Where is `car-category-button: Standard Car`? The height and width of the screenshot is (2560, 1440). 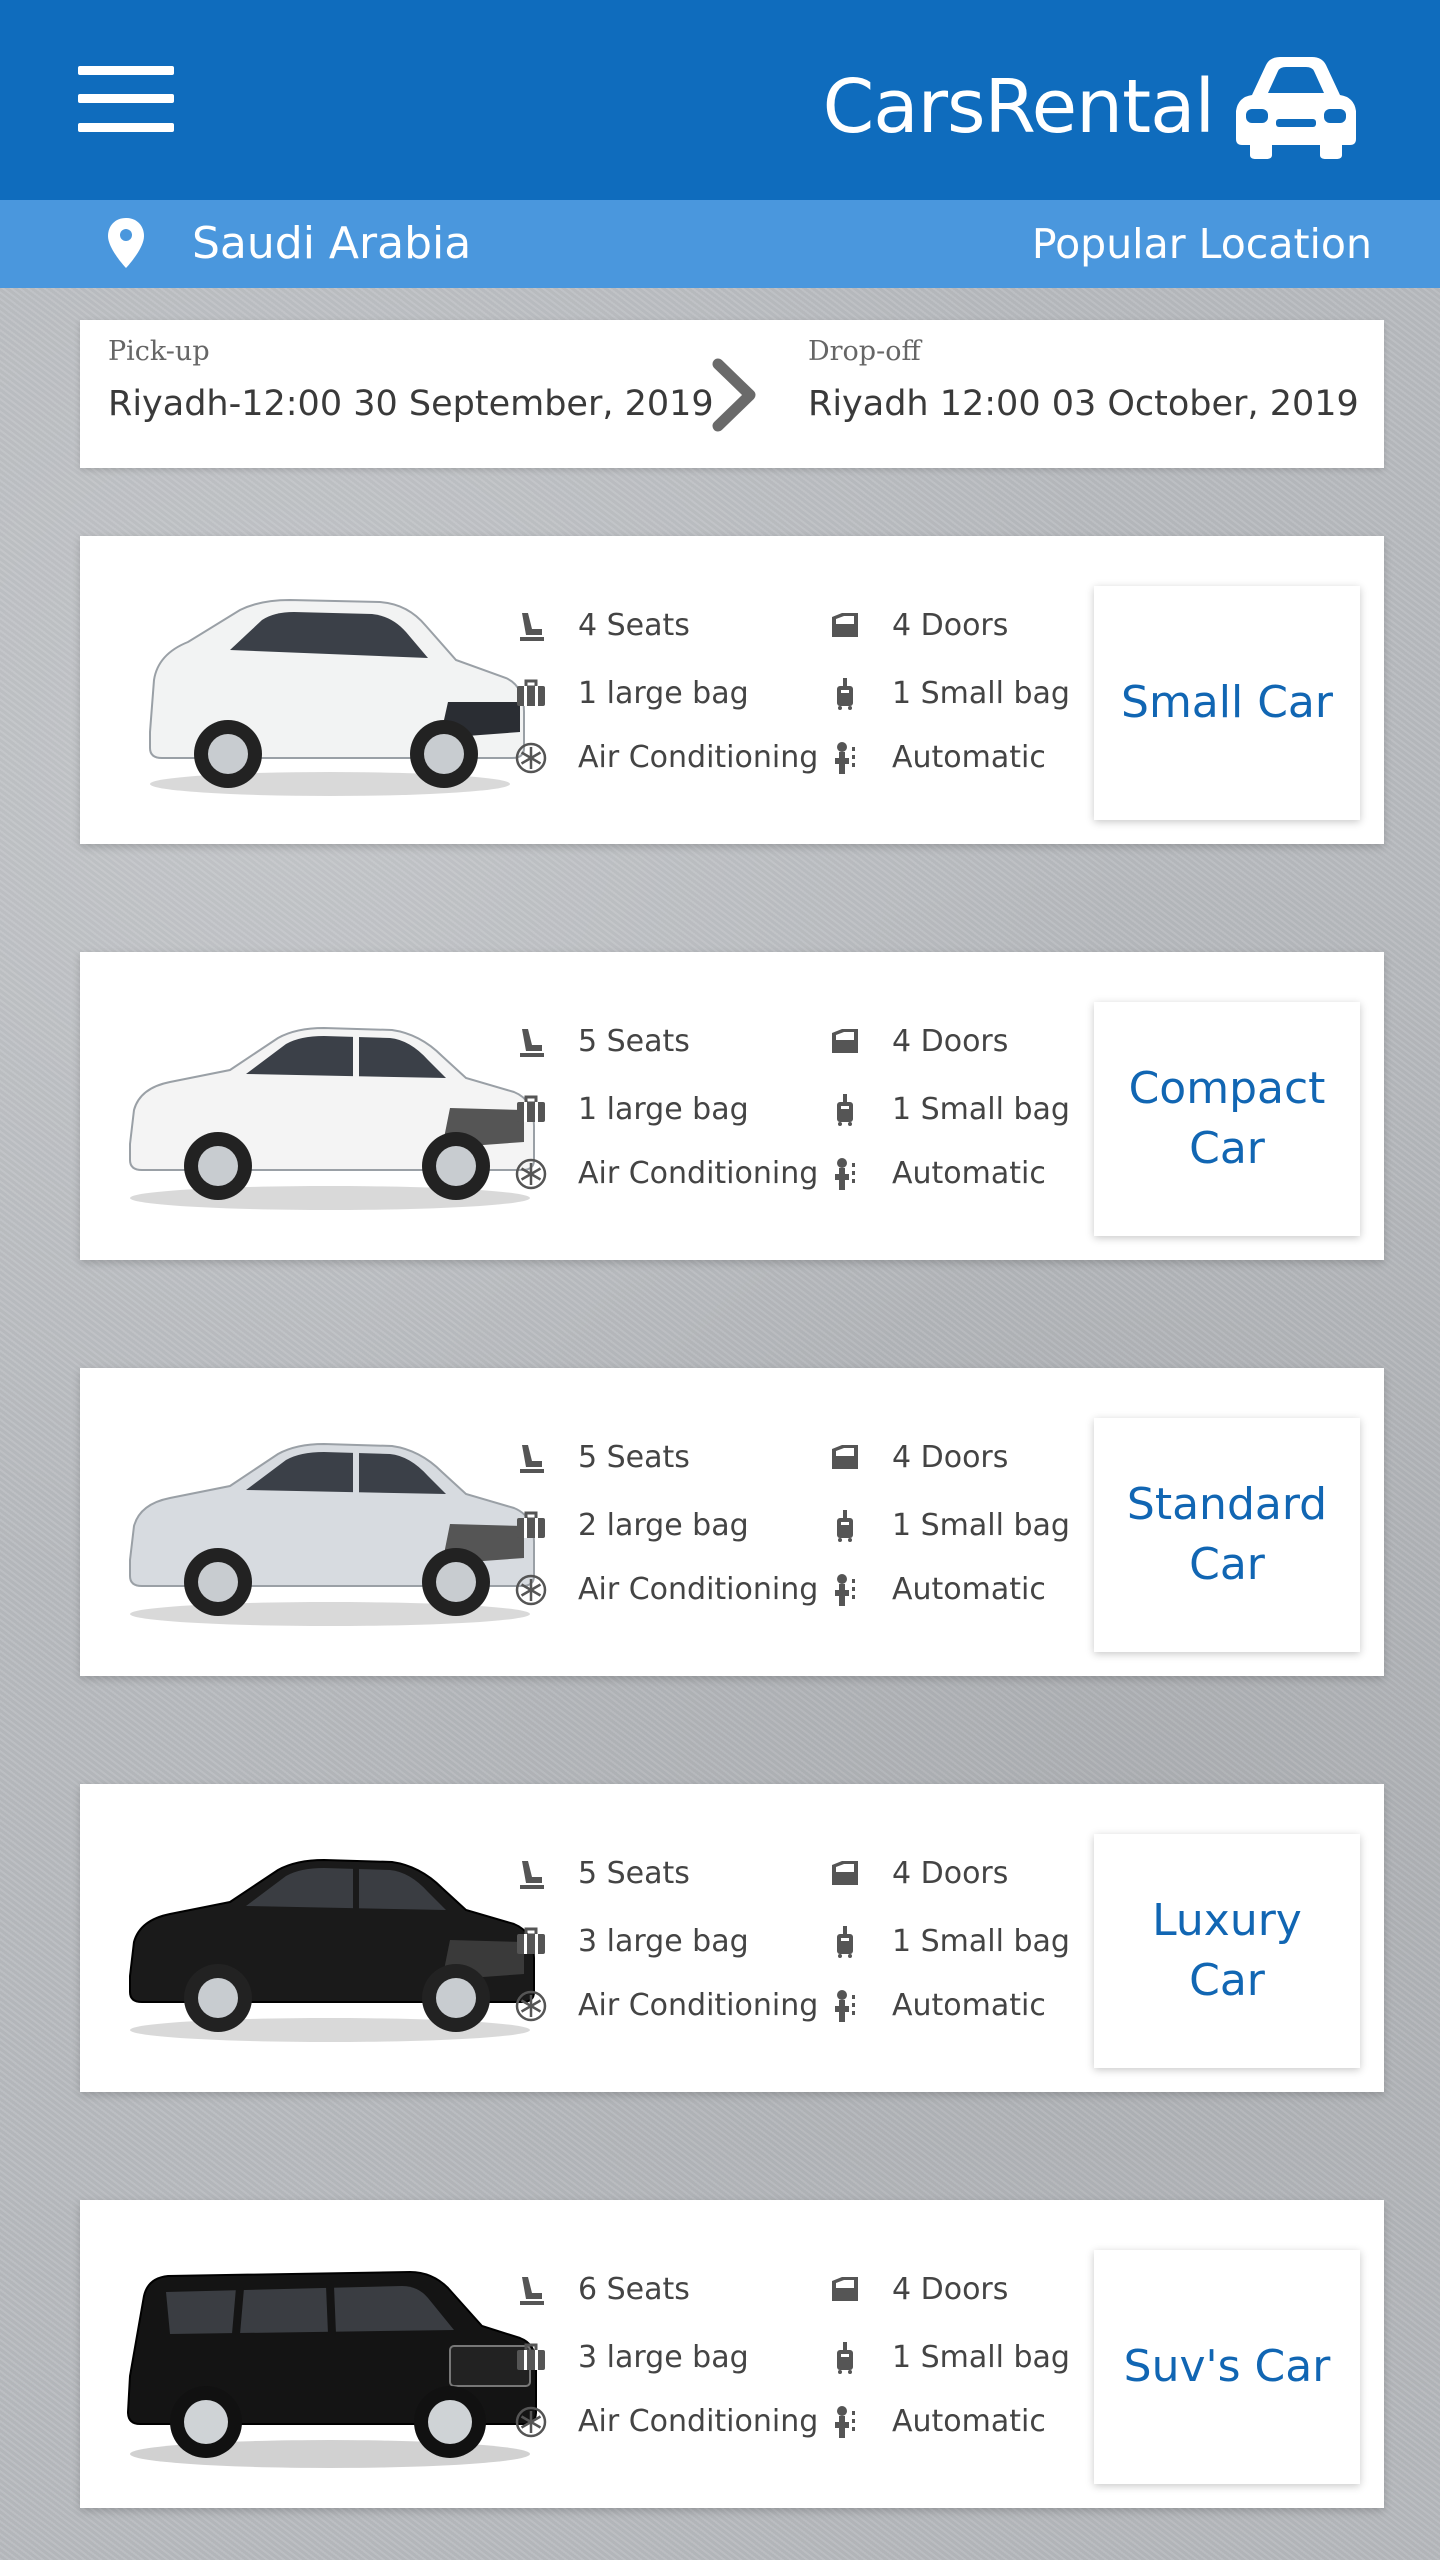 car-category-button: Standard Car is located at coordinates (1227, 1535).